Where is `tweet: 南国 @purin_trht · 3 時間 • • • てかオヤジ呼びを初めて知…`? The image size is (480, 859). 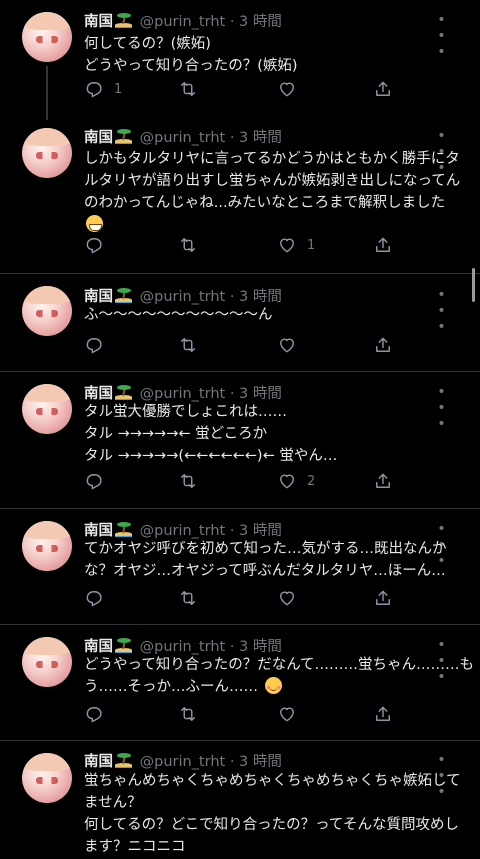 tweet: 南国 @purin_trht · 3 時間 • • • てかオヤジ呼びを初めて知… is located at coordinates (240, 566).